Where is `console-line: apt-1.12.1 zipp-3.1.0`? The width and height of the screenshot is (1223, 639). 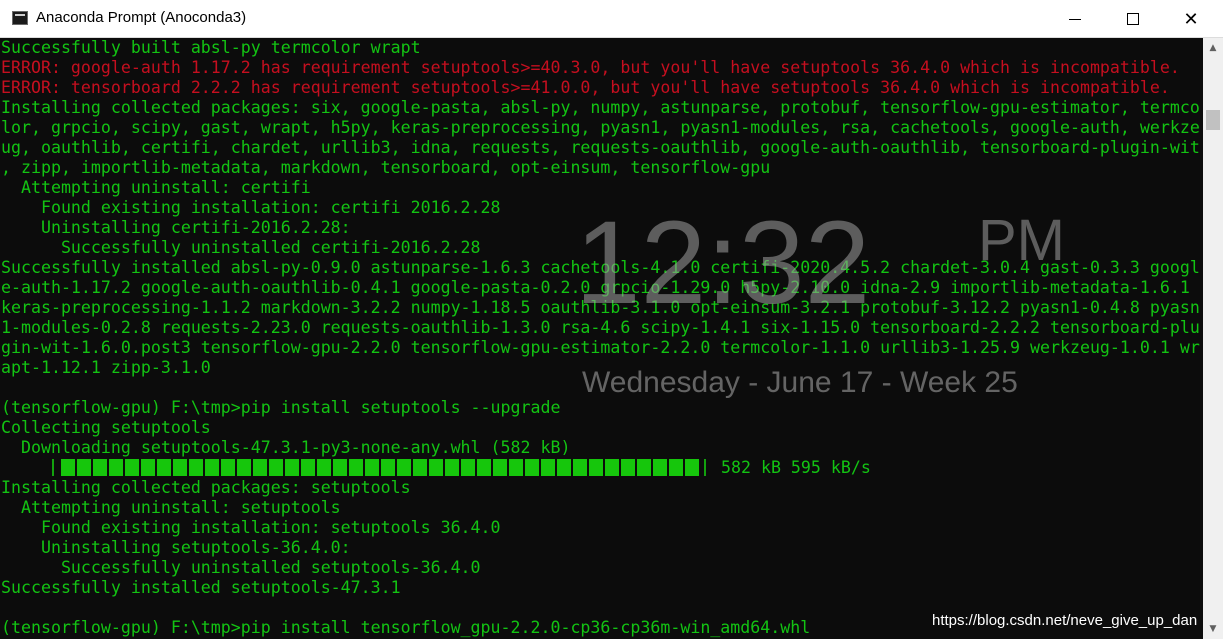
console-line: apt-1.12.1 zipp-3.1.0 is located at coordinates (106, 367).